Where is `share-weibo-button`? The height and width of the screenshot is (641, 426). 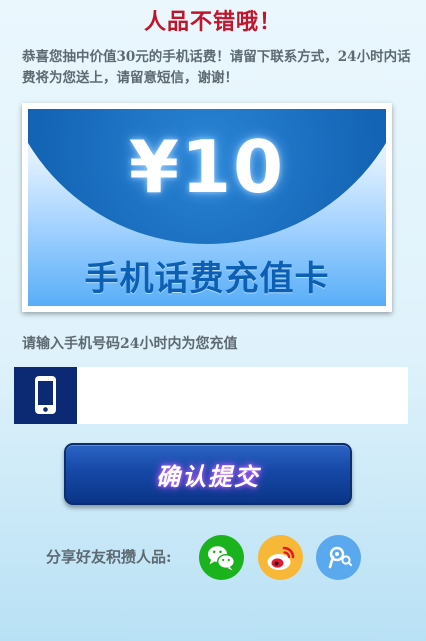
share-weibo-button is located at coordinates (280, 557).